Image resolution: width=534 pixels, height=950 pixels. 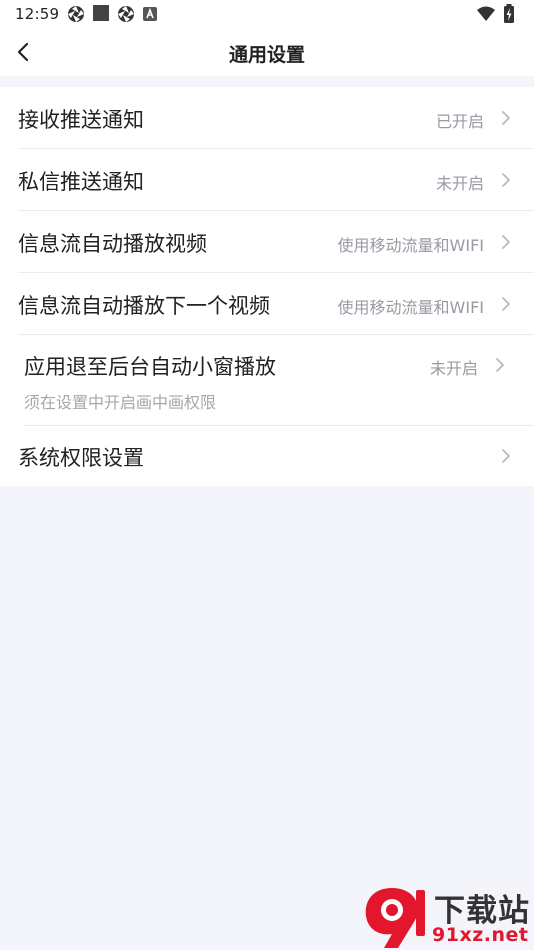 What do you see at coordinates (395, 918) in the screenshot?
I see `watermark-badge-icon` at bounding box center [395, 918].